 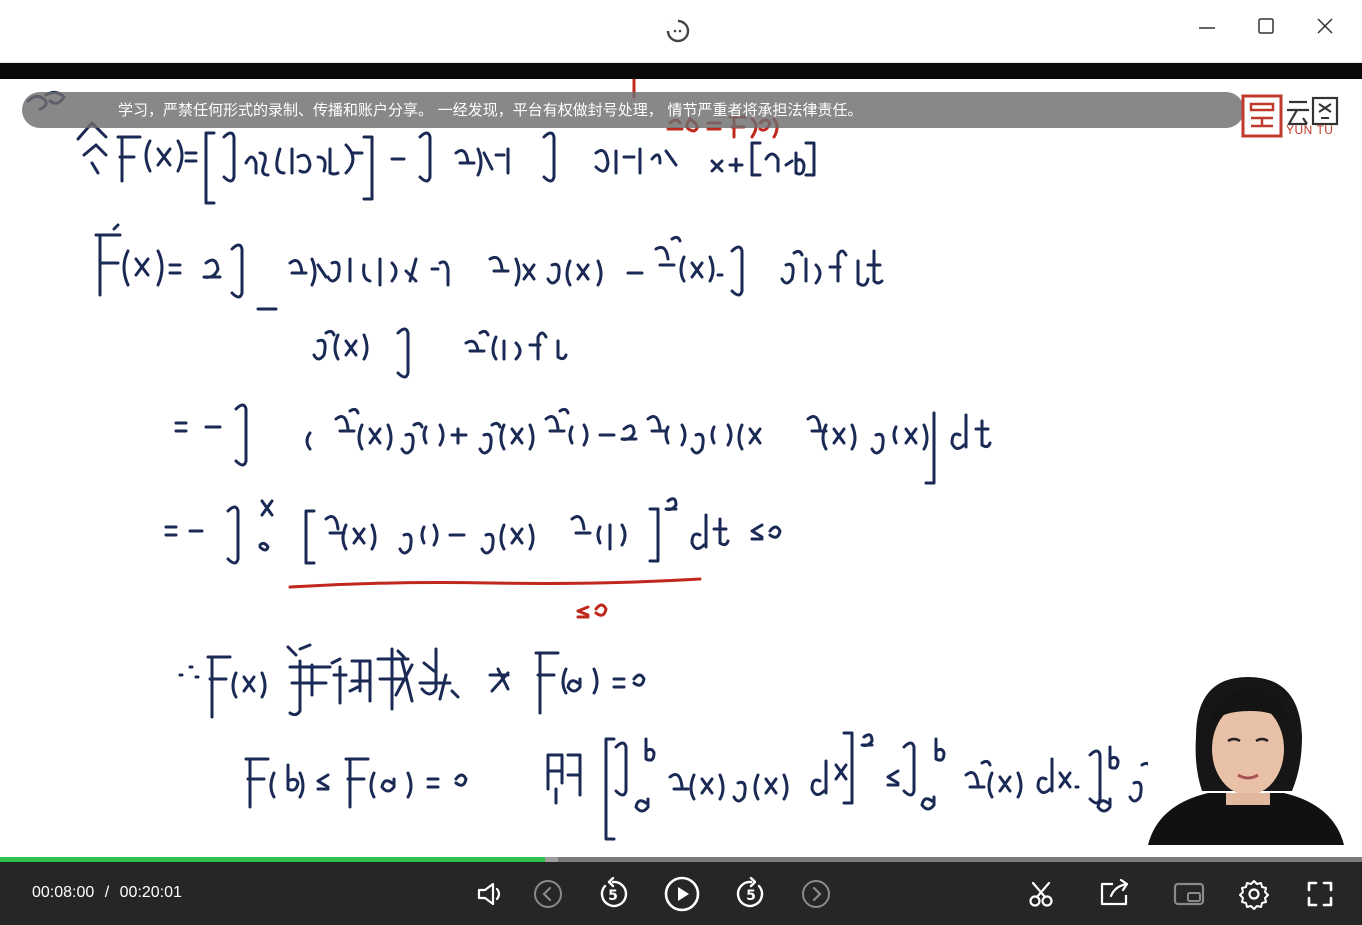 I want to click on close-button, so click(x=1325, y=26).